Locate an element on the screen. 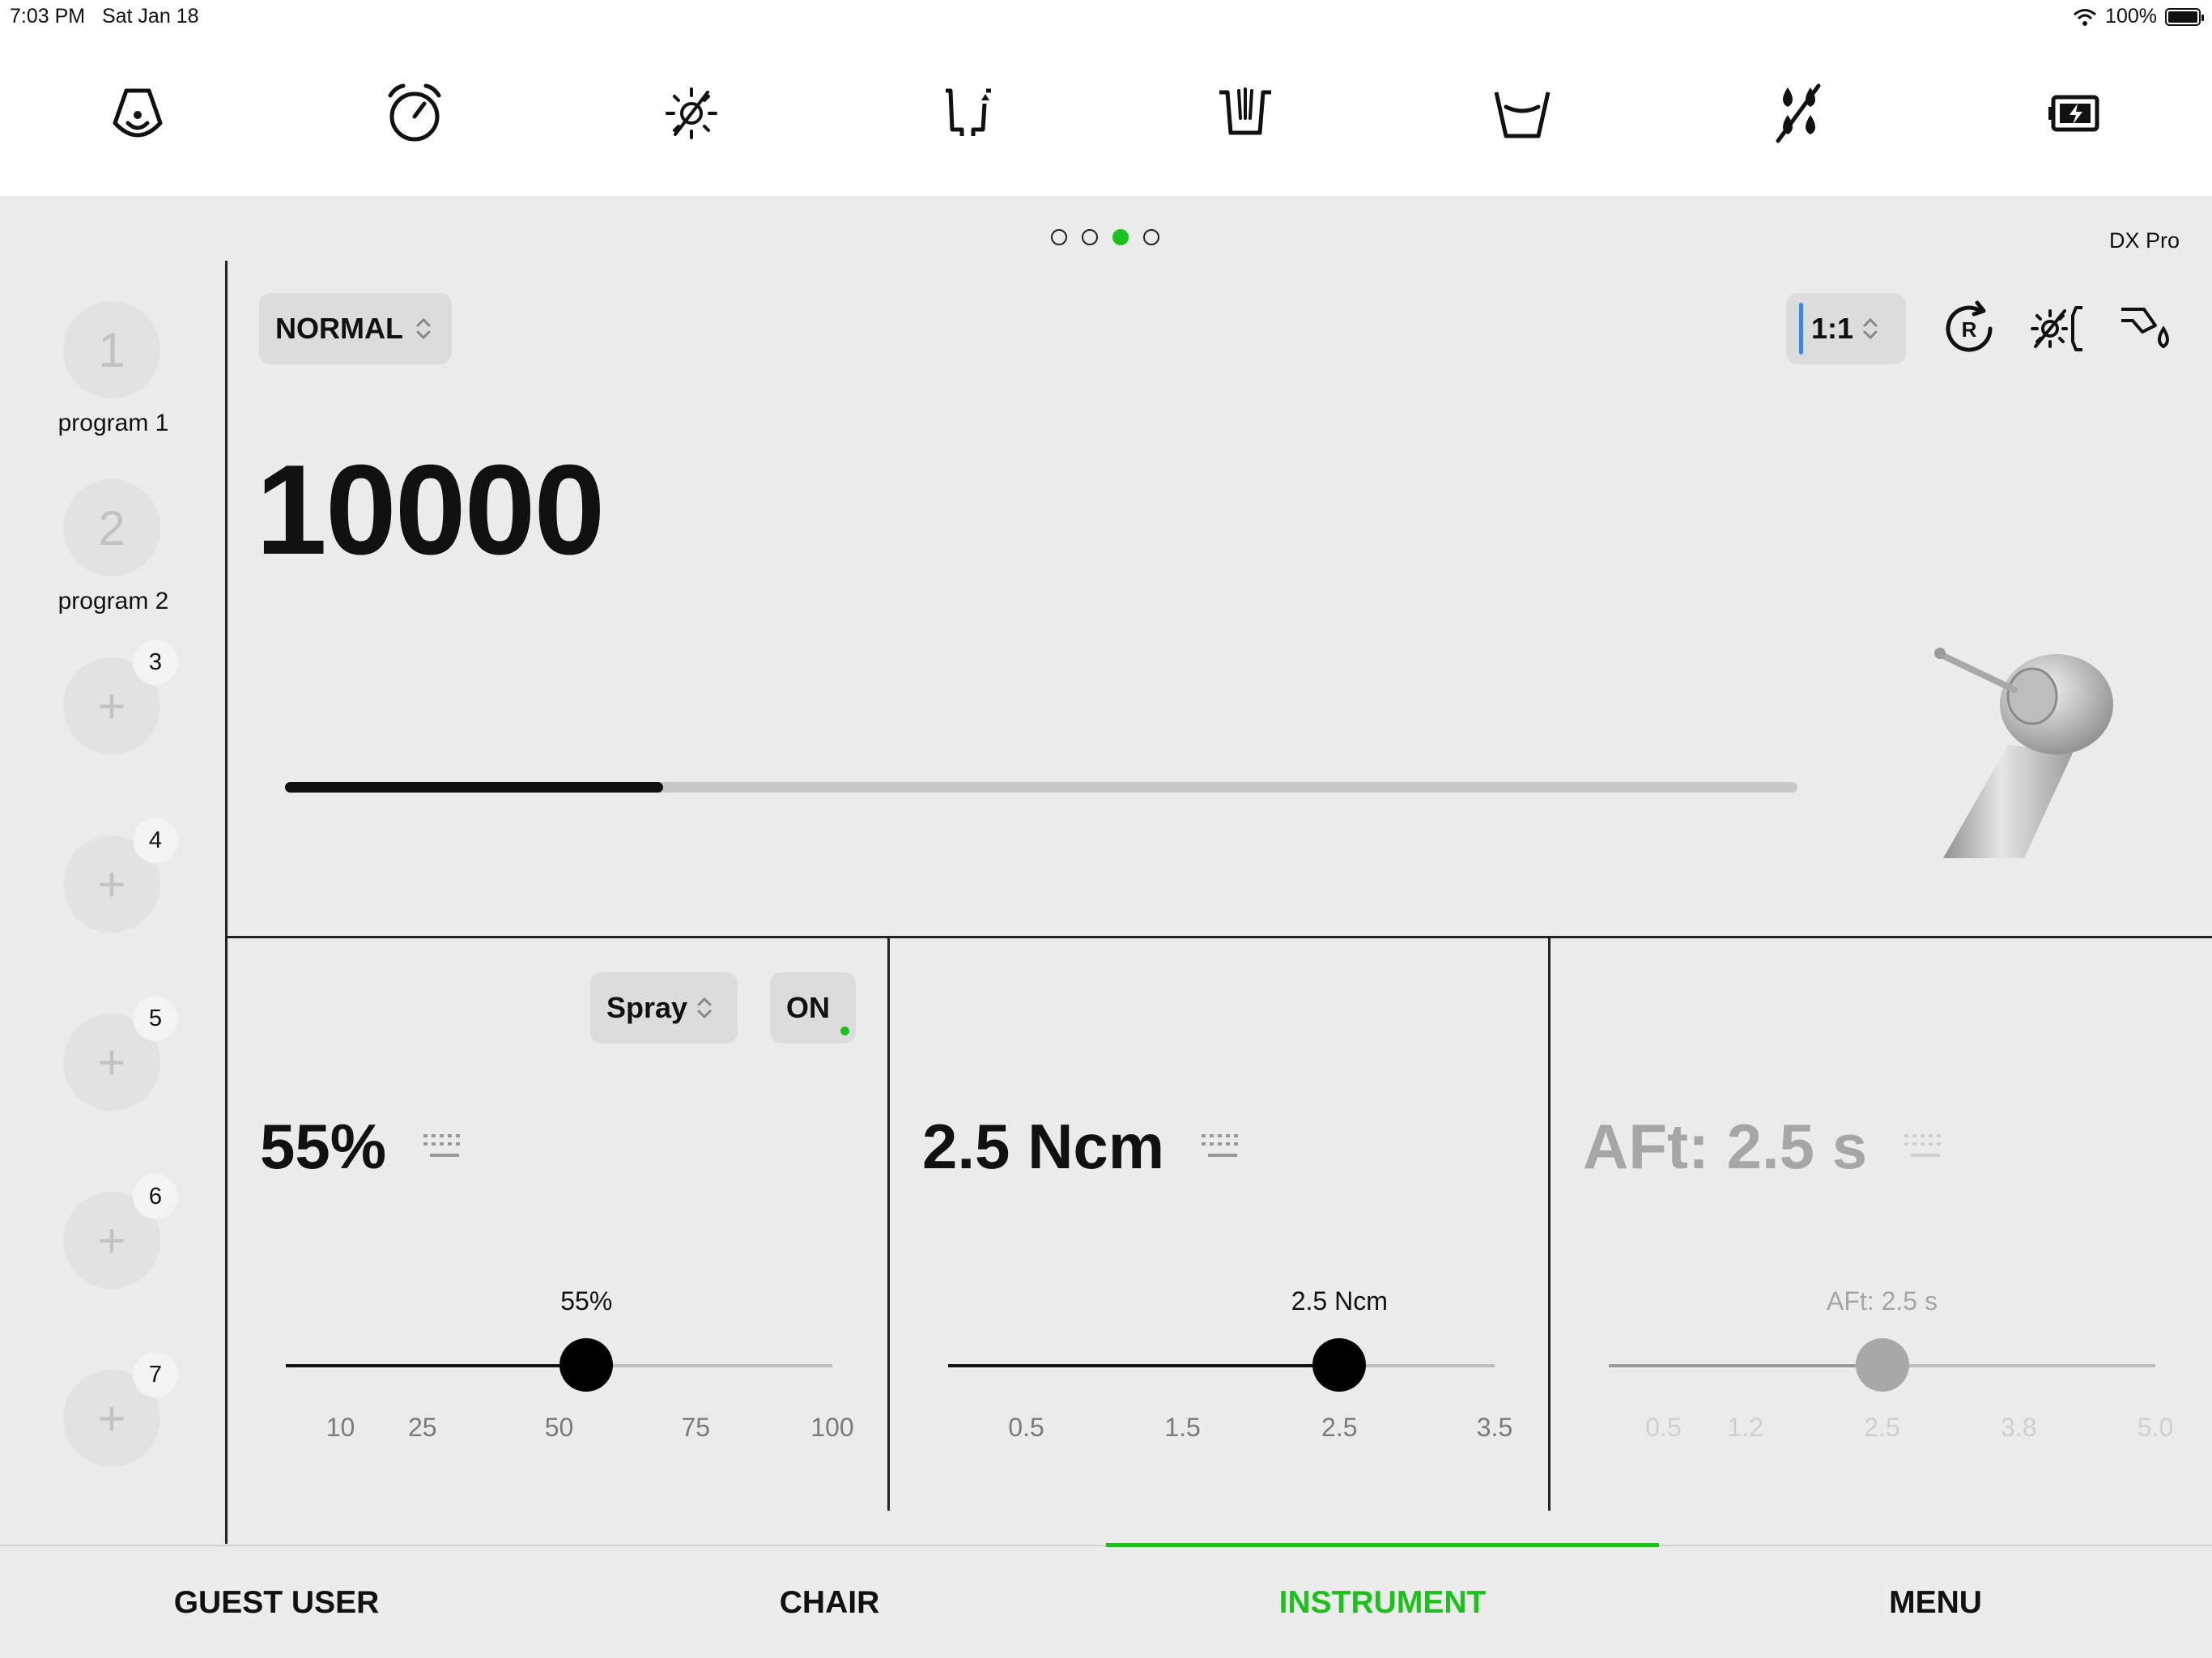  status-time: 7:03 PM is located at coordinates (48, 16).